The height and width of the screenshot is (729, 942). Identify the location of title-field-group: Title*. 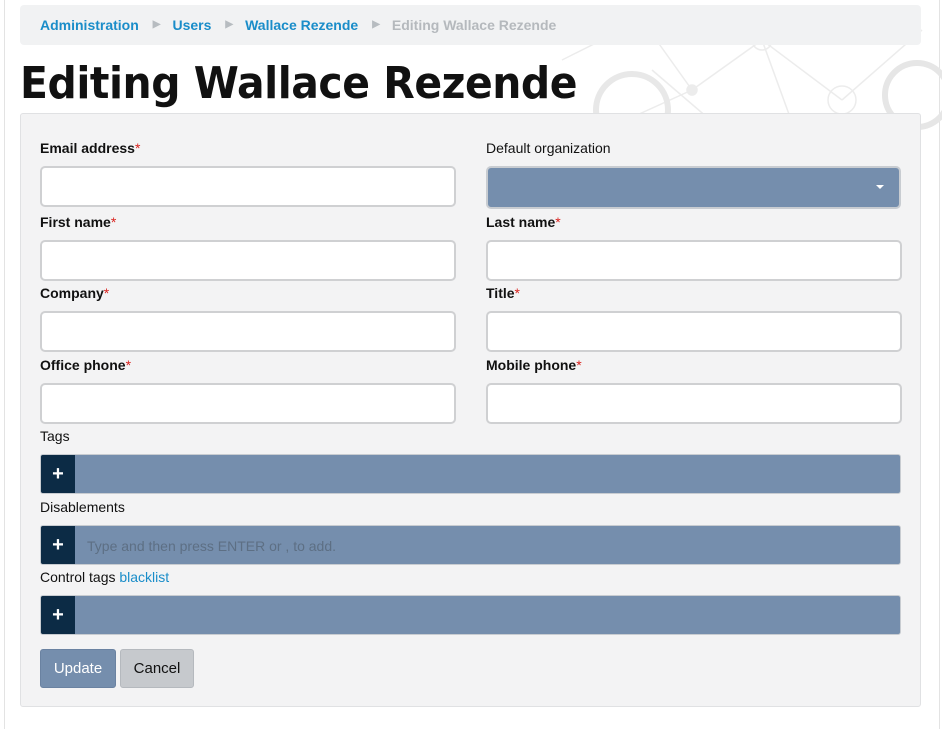
(694, 318).